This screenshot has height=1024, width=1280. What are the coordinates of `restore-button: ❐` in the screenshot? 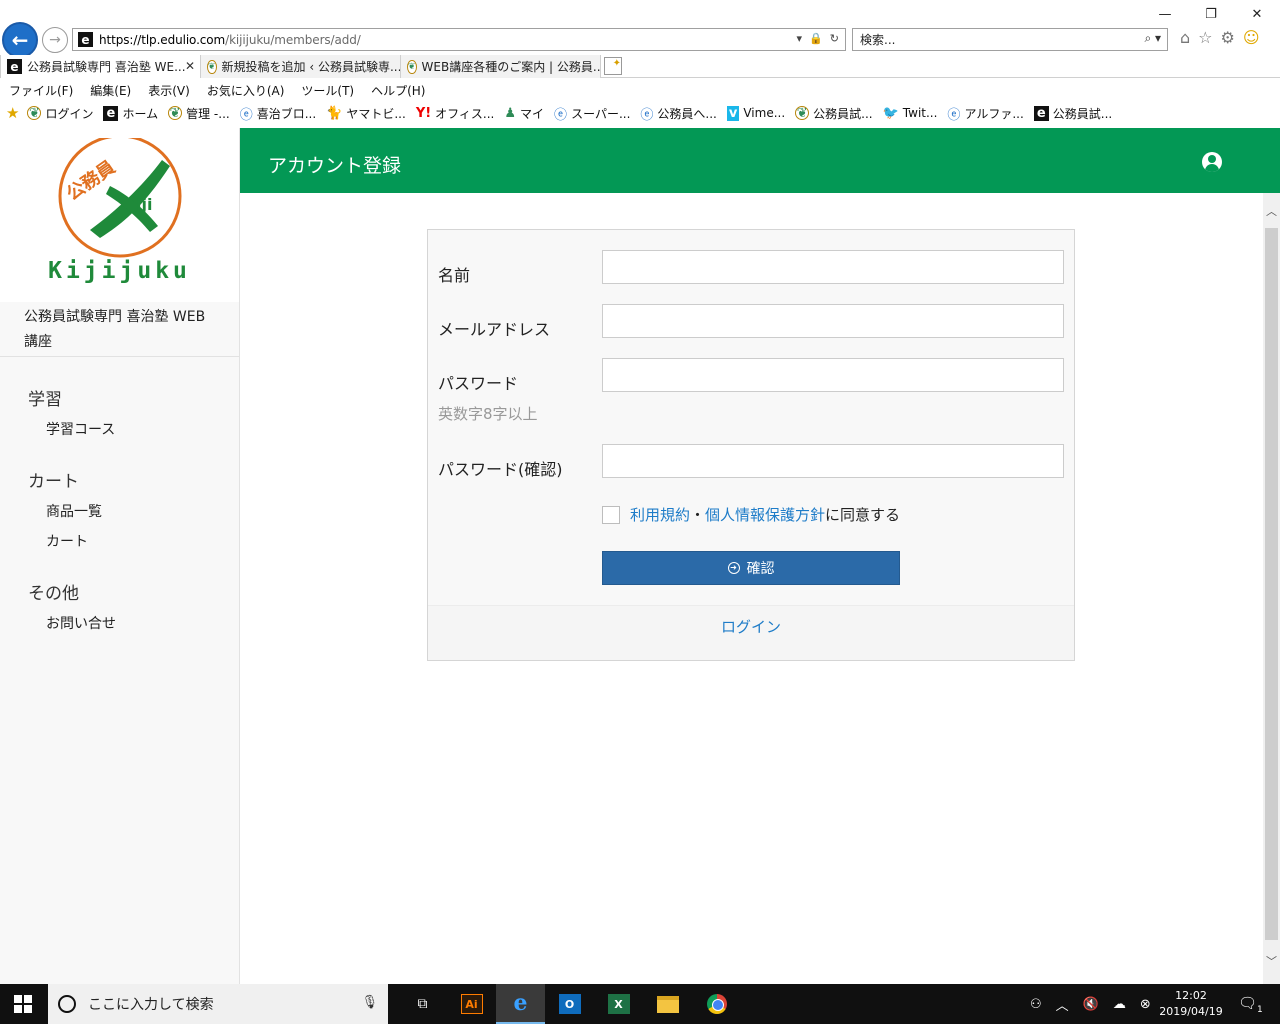 It's located at (1211, 14).